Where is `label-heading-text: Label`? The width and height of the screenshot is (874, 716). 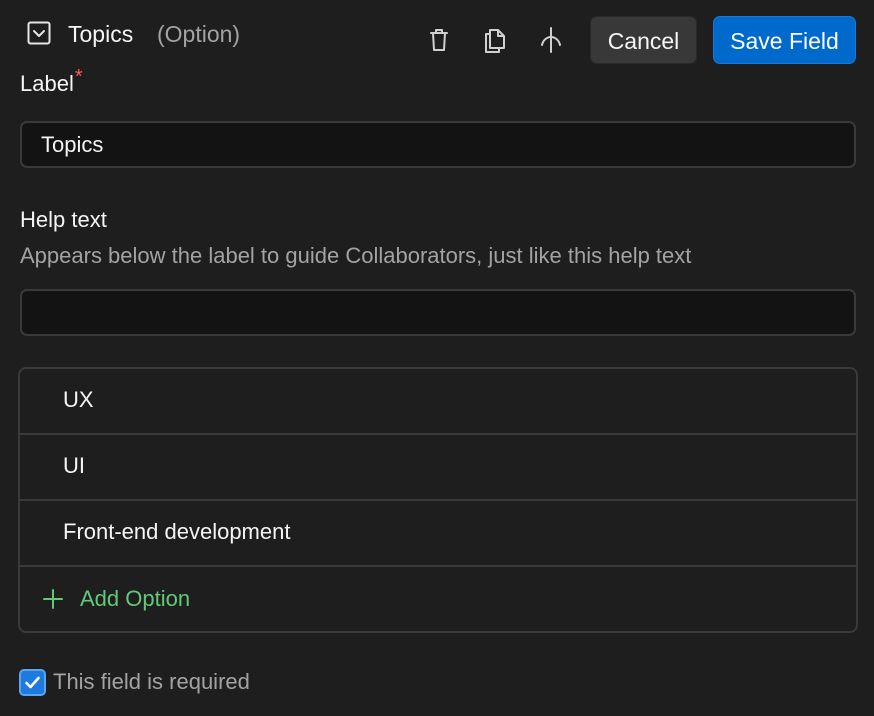
label-heading-text: Label is located at coordinates (47, 83).